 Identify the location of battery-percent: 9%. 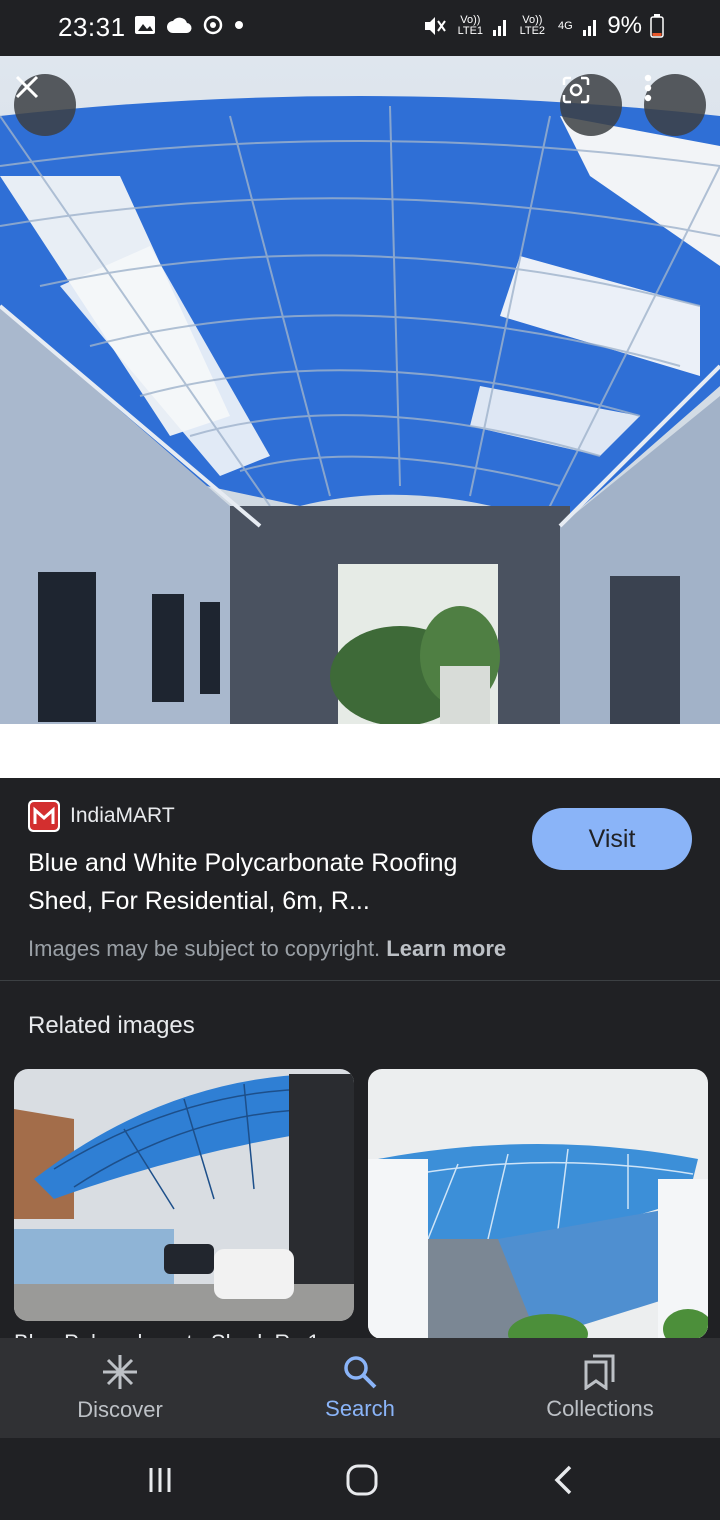
(624, 25).